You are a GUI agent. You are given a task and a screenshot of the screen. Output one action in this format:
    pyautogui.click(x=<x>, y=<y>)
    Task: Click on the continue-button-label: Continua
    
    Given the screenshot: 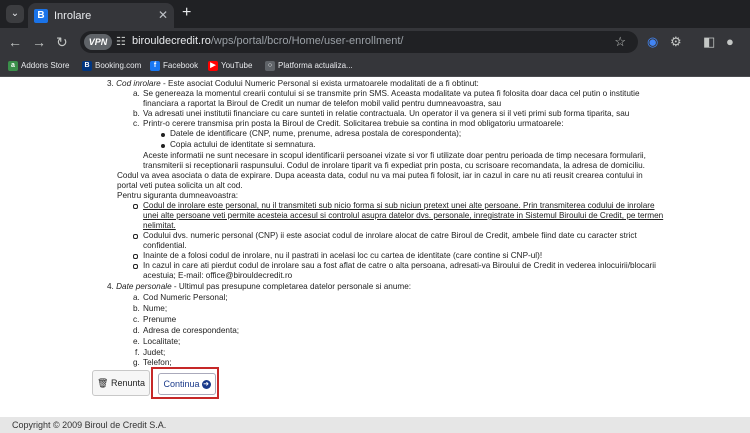 What is the action you would take?
    pyautogui.click(x=181, y=384)
    